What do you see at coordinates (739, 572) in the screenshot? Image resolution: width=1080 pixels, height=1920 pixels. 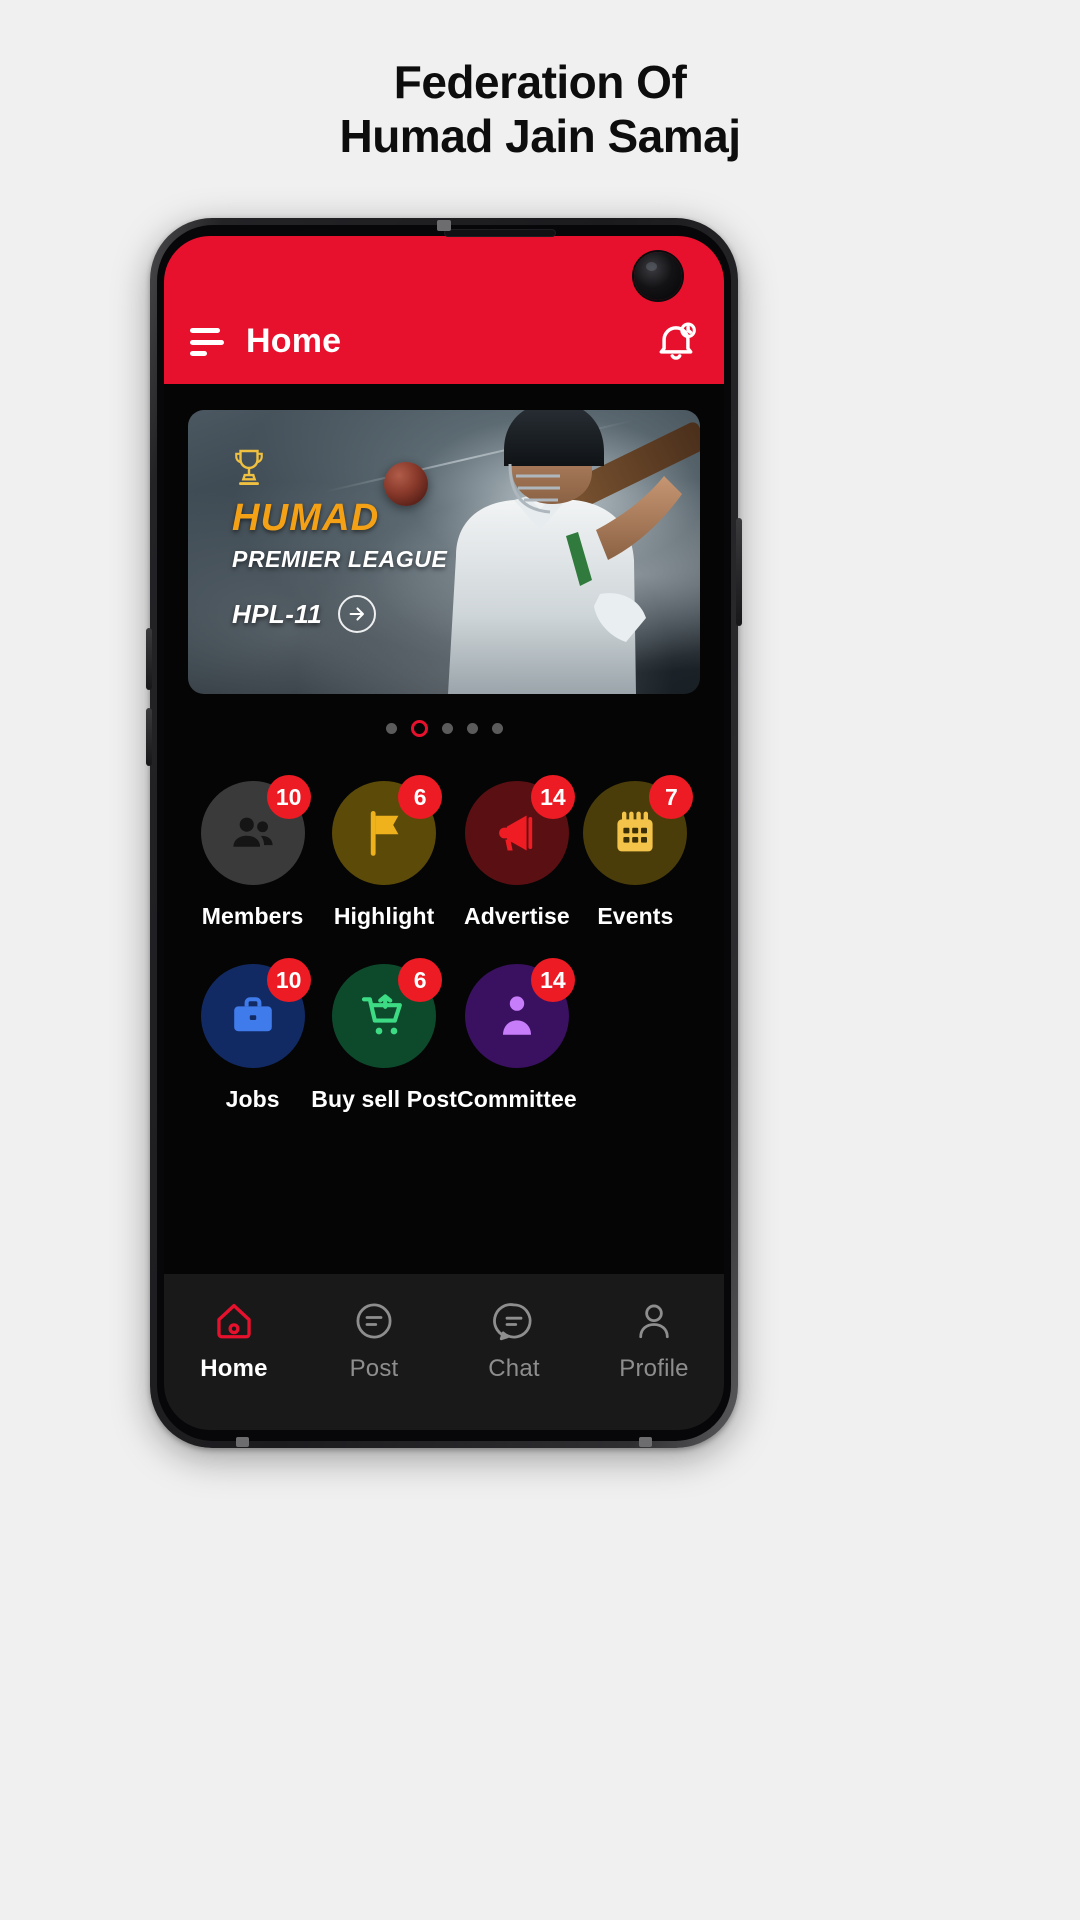 I see `power-button` at bounding box center [739, 572].